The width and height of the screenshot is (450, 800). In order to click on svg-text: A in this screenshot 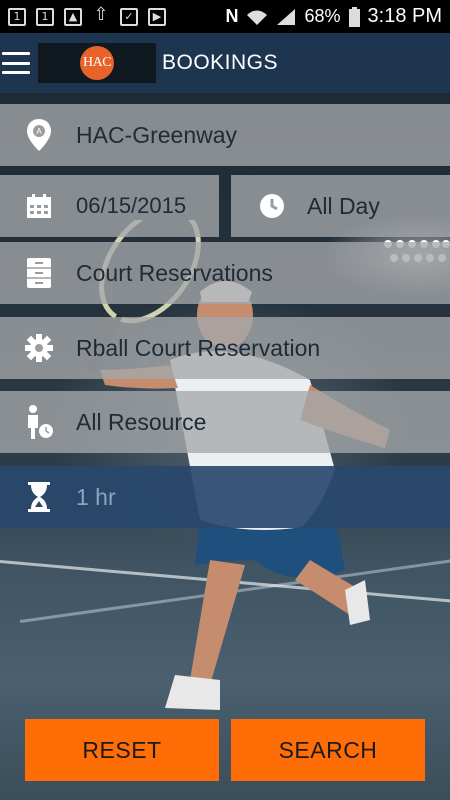, I will do `click(39, 131)`.